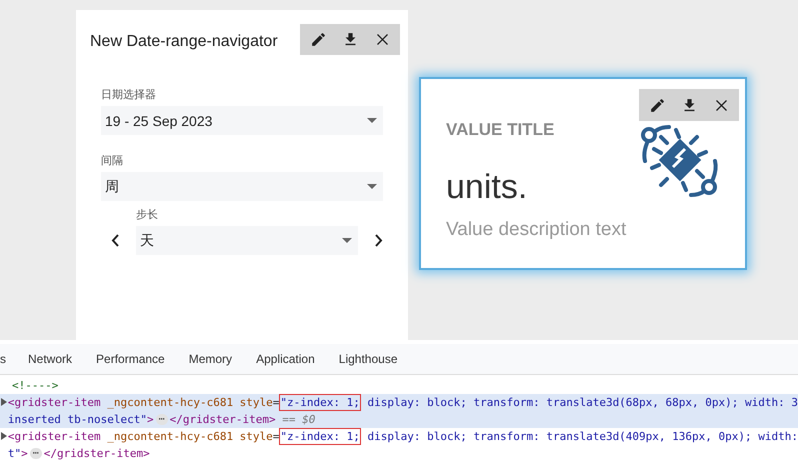 This screenshot has height=462, width=798. I want to click on select-field: 天, so click(247, 240).